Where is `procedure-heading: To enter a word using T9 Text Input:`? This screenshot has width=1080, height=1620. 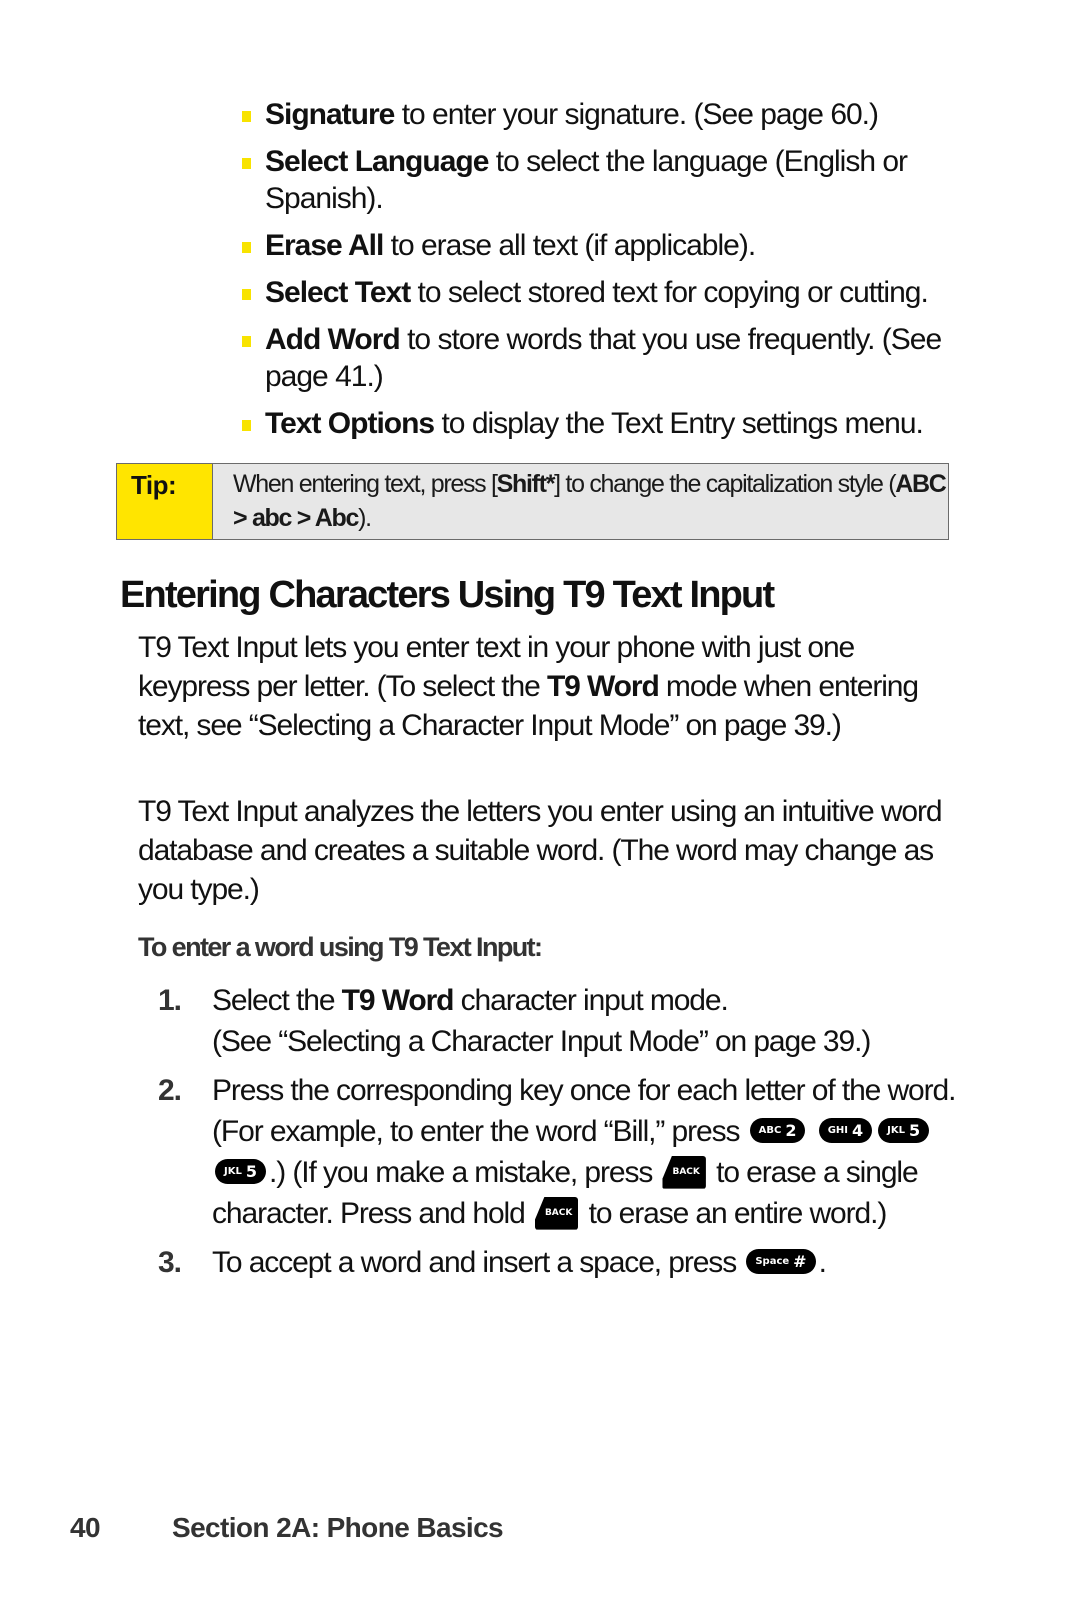 procedure-heading: To enter a word using T9 Text Input: is located at coordinates (340, 947).